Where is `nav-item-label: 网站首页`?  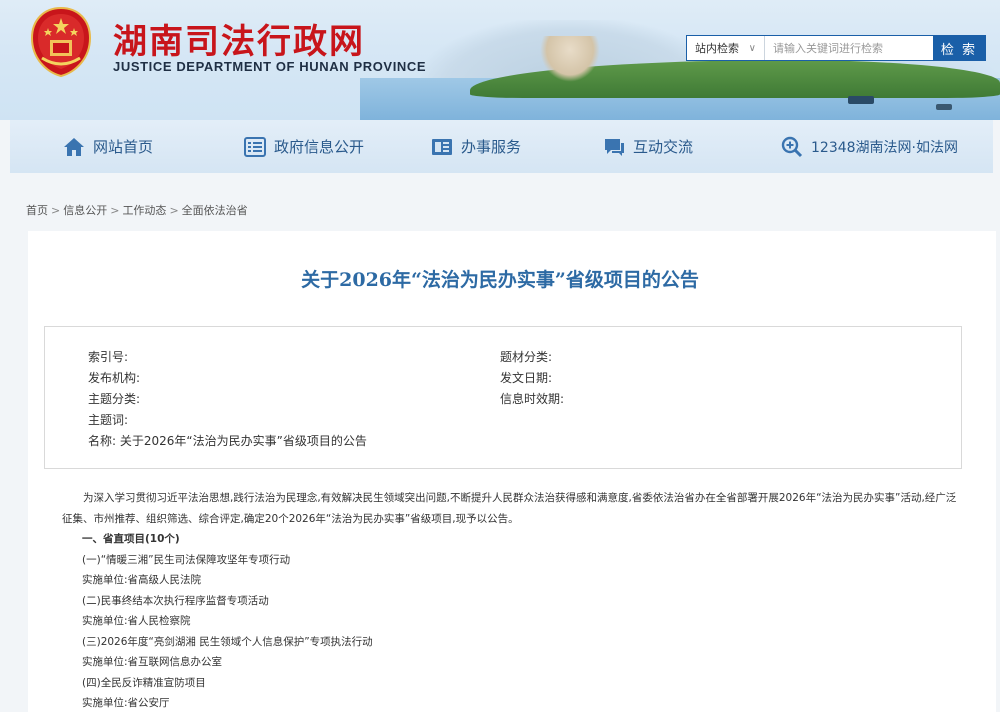
nav-item-label: 网站首页 is located at coordinates (122, 147).